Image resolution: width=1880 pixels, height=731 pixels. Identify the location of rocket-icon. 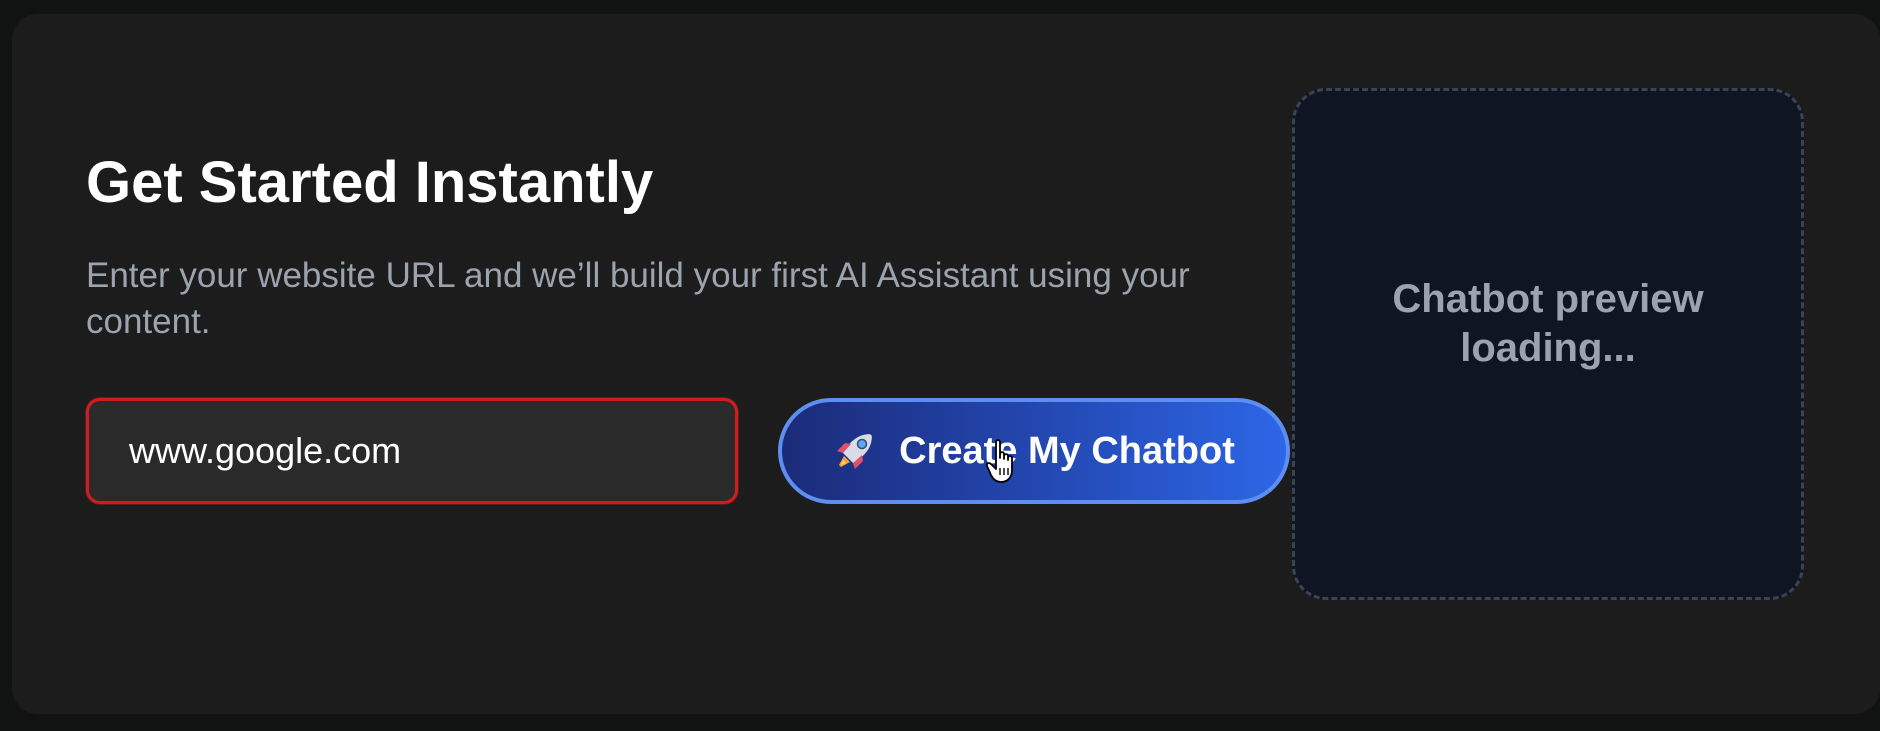
(855, 451).